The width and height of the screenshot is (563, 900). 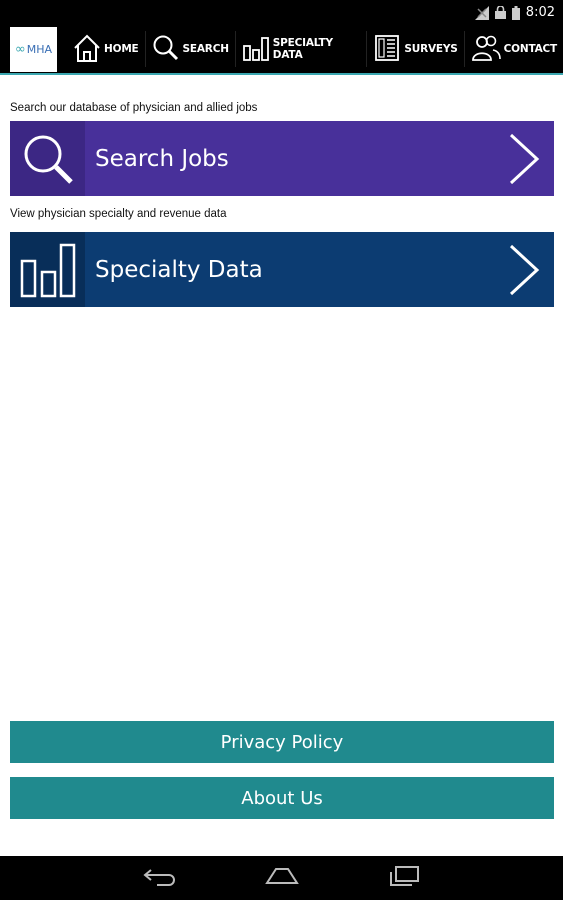 I want to click on specialty-data-button: Specialty Data, so click(x=282, y=269).